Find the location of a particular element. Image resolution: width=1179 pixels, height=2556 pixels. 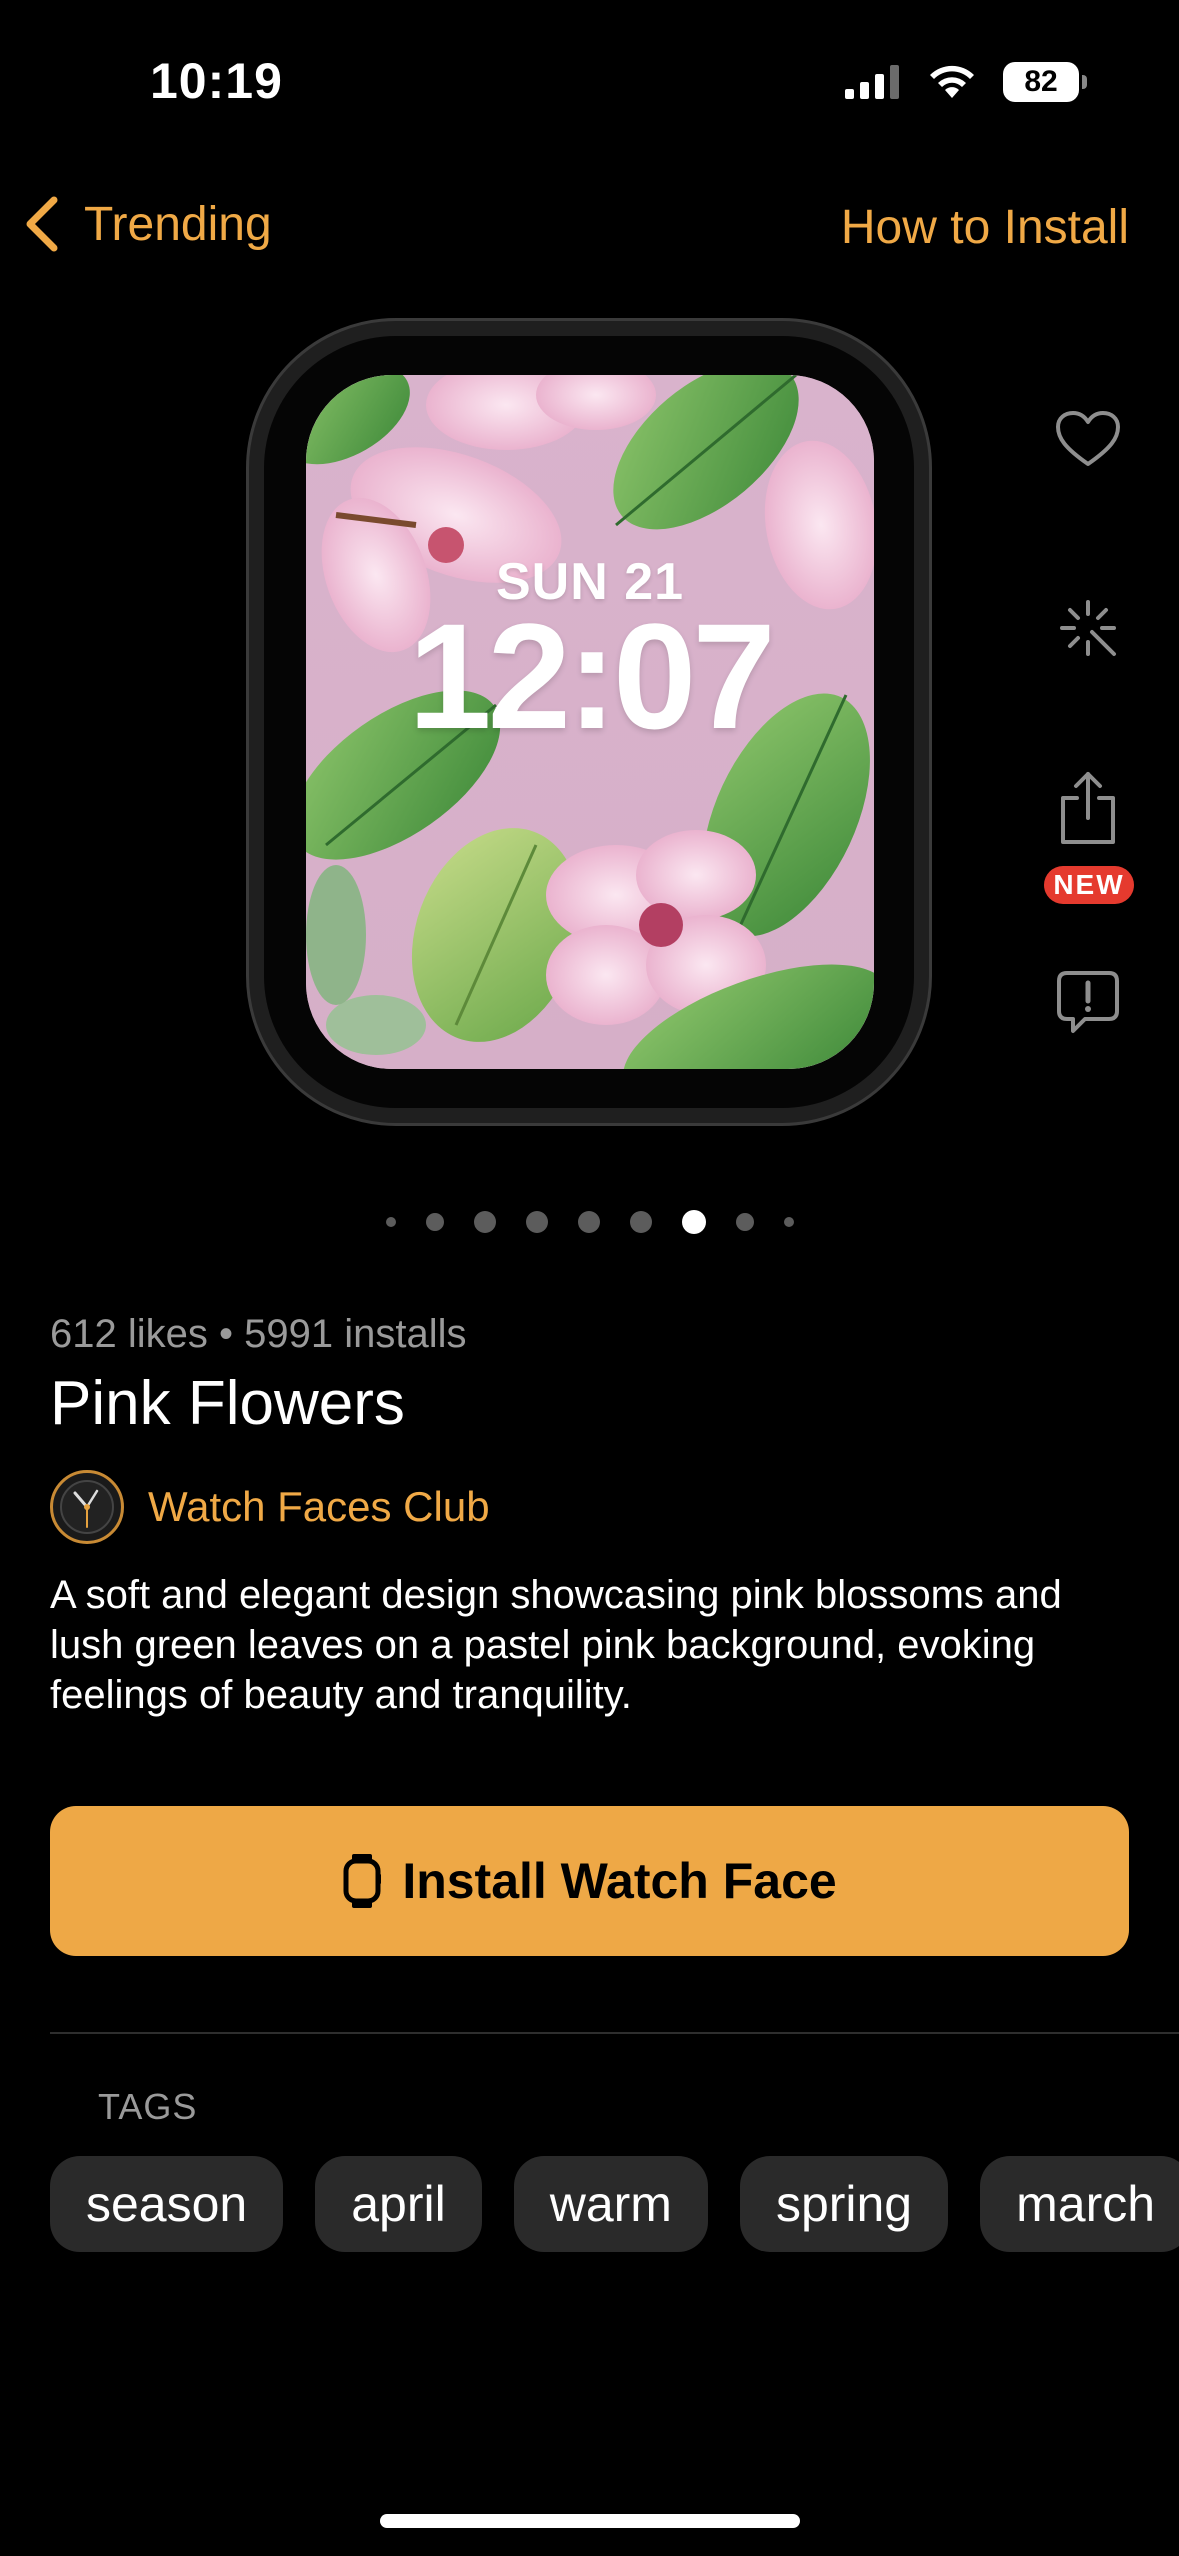

page-dot-active is located at coordinates (693, 1222).